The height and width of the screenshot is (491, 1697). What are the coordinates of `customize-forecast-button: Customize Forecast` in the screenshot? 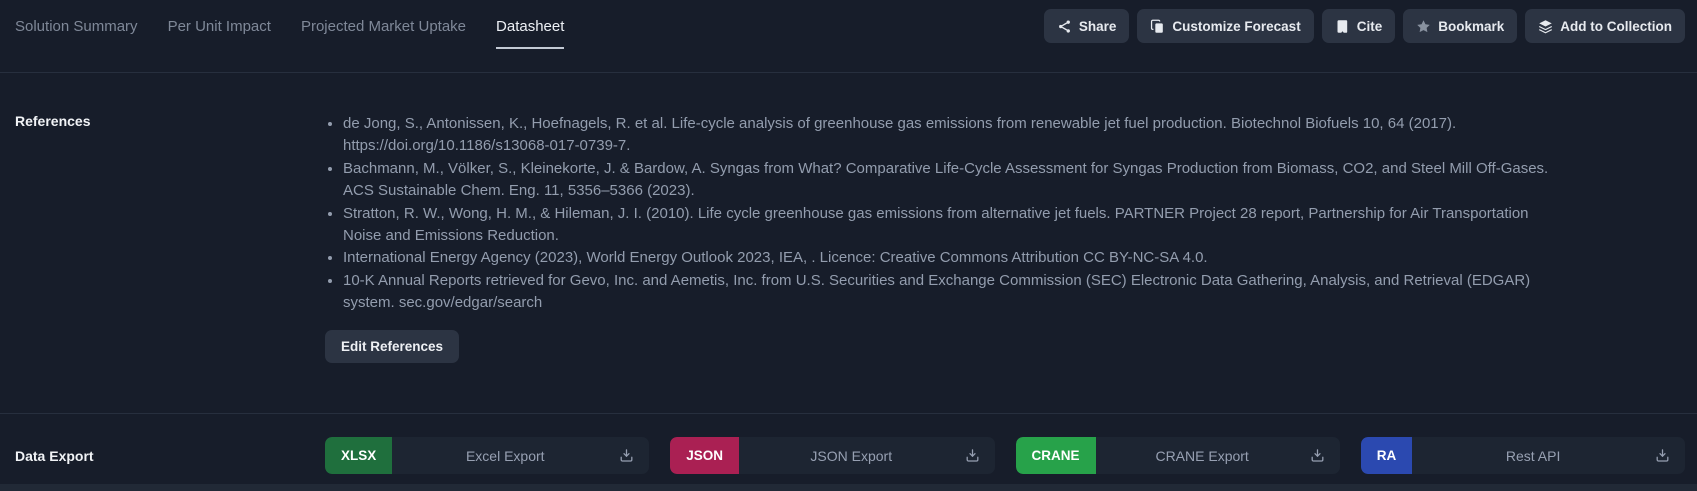 It's located at (1225, 26).